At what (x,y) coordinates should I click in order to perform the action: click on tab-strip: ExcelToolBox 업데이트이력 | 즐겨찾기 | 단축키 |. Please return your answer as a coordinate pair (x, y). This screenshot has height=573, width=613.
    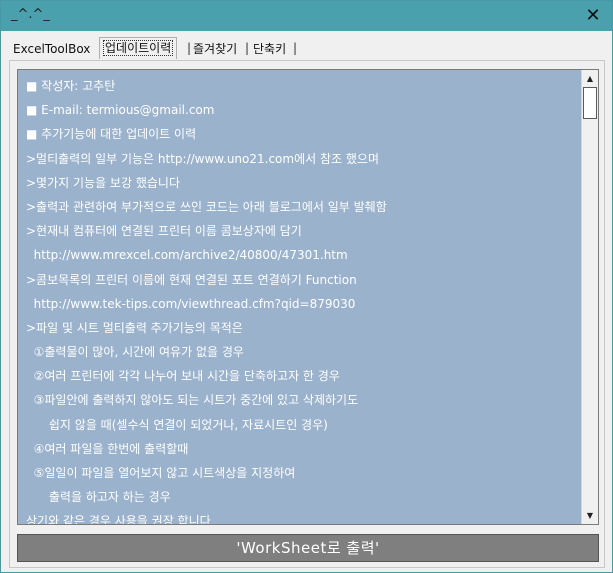
    Looking at the image, I should click on (306, 49).